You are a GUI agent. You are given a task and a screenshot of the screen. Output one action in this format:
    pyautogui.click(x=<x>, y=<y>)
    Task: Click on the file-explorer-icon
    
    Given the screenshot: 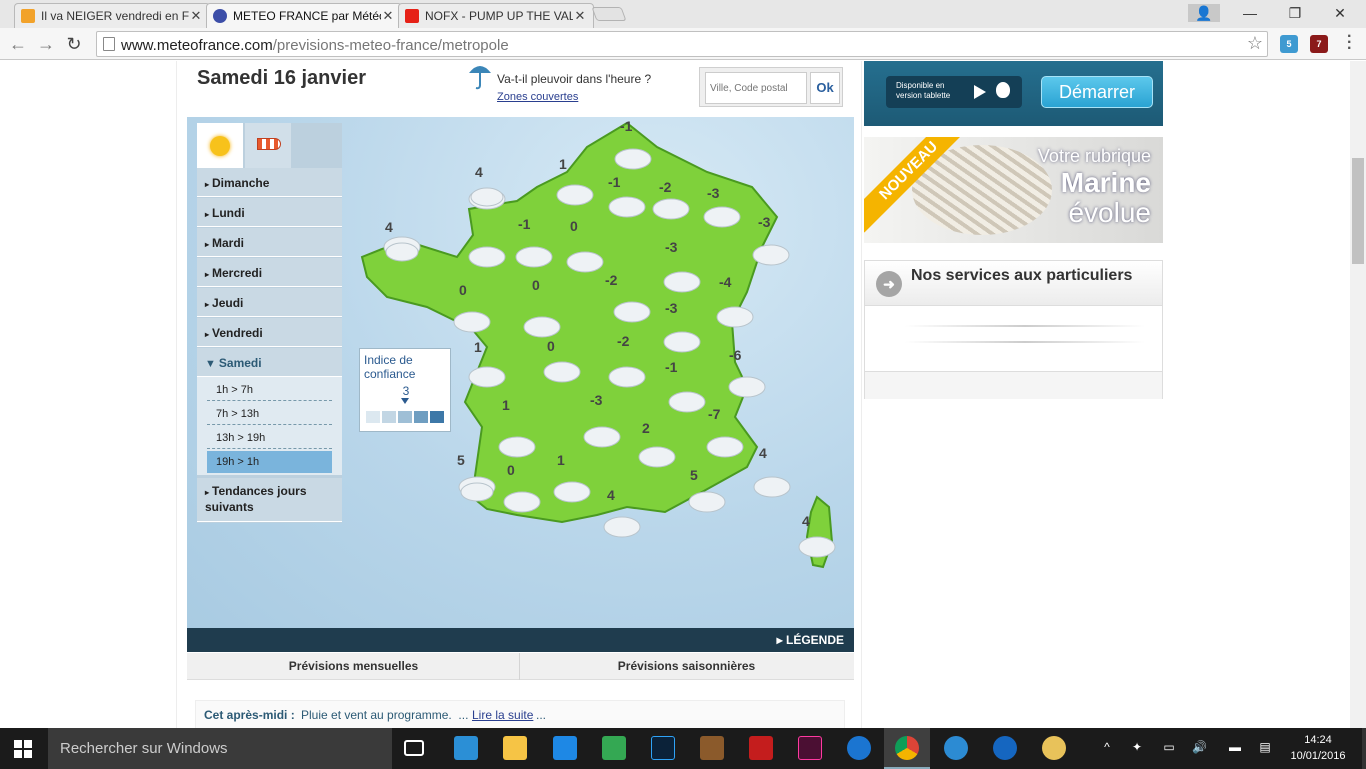 What is the action you would take?
    pyautogui.click(x=515, y=748)
    